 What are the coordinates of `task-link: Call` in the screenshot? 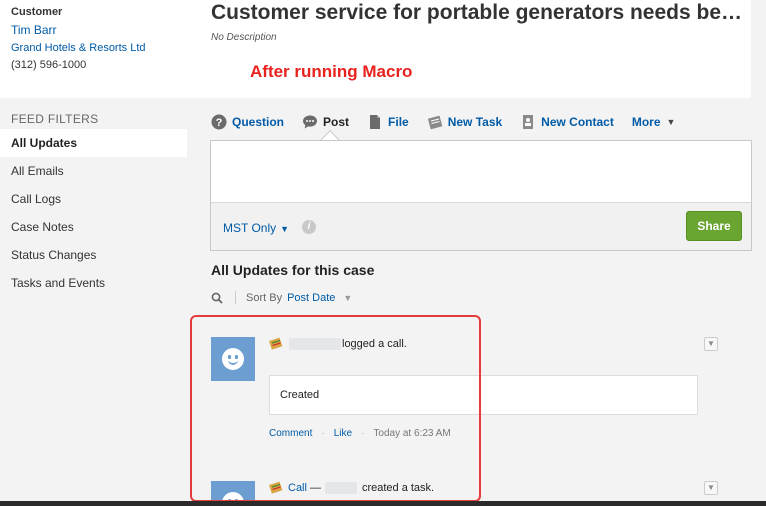 It's located at (297, 488).